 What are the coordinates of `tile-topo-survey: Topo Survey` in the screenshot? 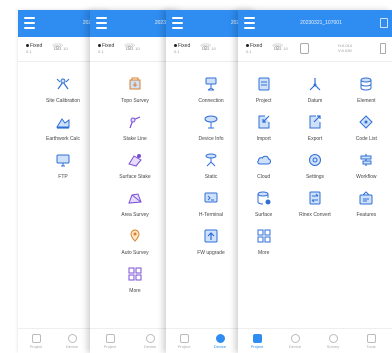 It's located at (135, 90).